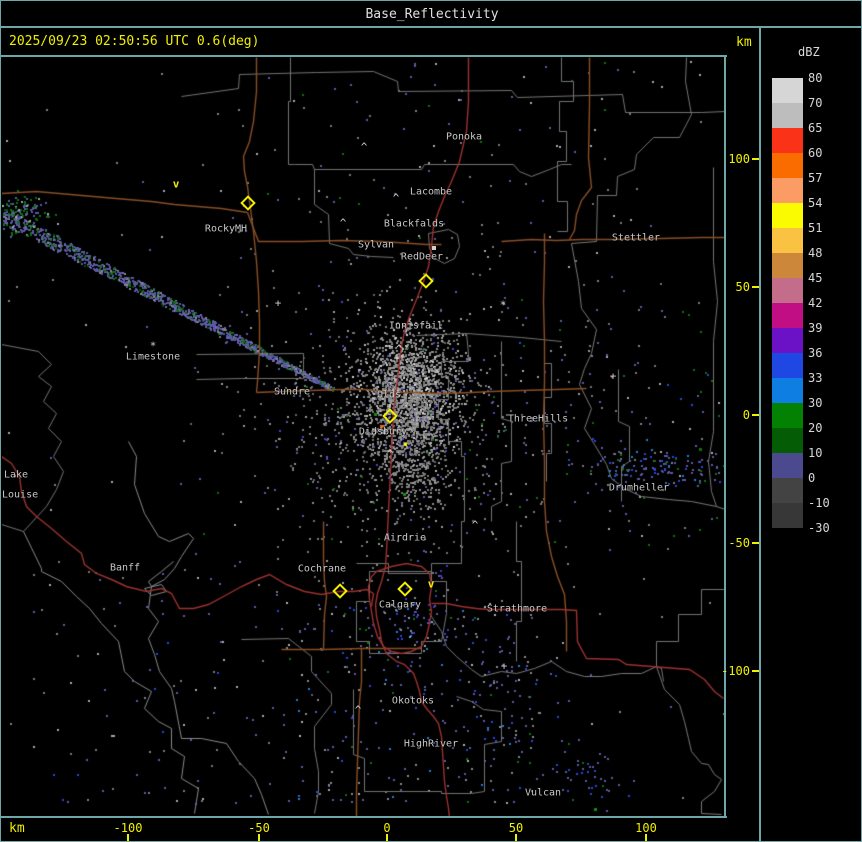 The image size is (862, 842). Describe the element at coordinates (646, 828) in the screenshot. I see `bottom-axis-tick-label: 100` at that location.